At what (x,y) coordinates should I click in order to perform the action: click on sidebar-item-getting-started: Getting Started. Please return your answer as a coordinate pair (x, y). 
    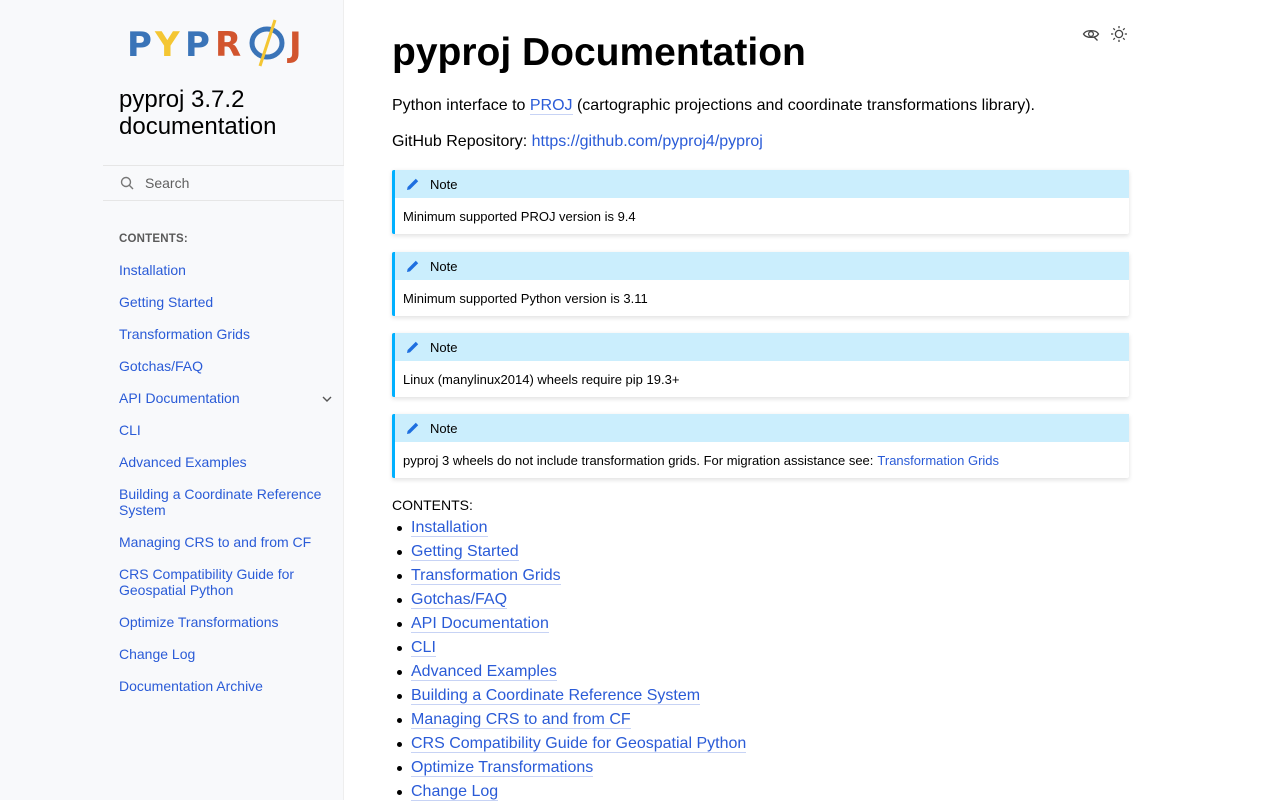
    Looking at the image, I should click on (229, 308).